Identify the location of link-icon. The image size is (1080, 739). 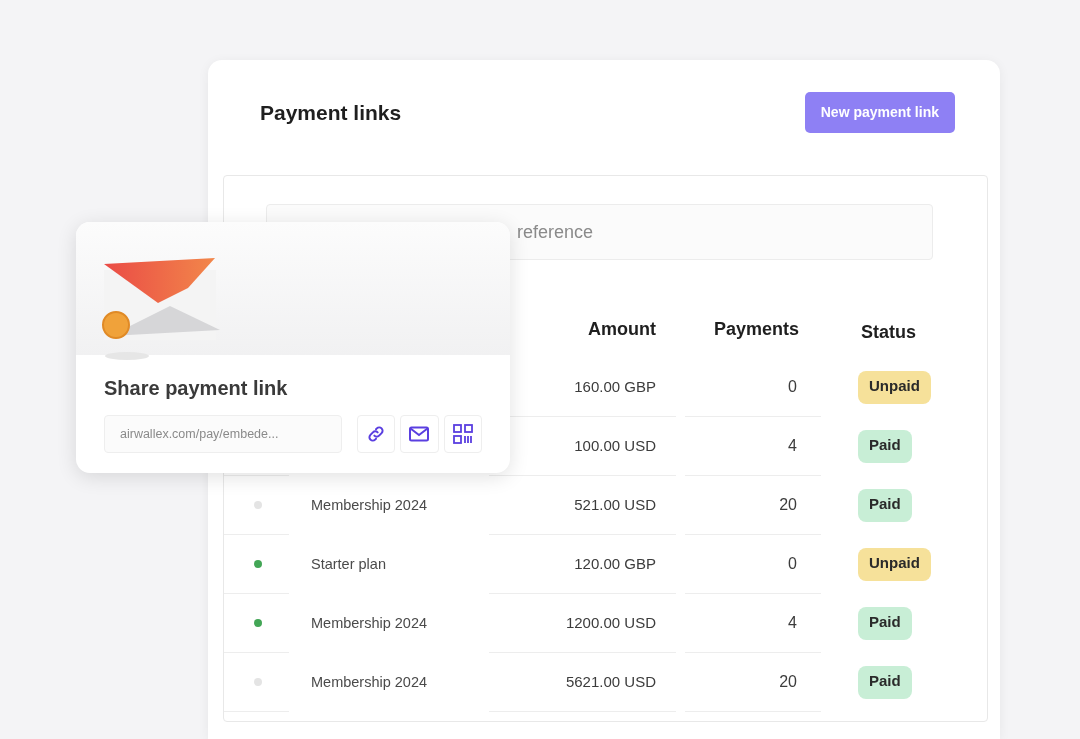
(375, 434).